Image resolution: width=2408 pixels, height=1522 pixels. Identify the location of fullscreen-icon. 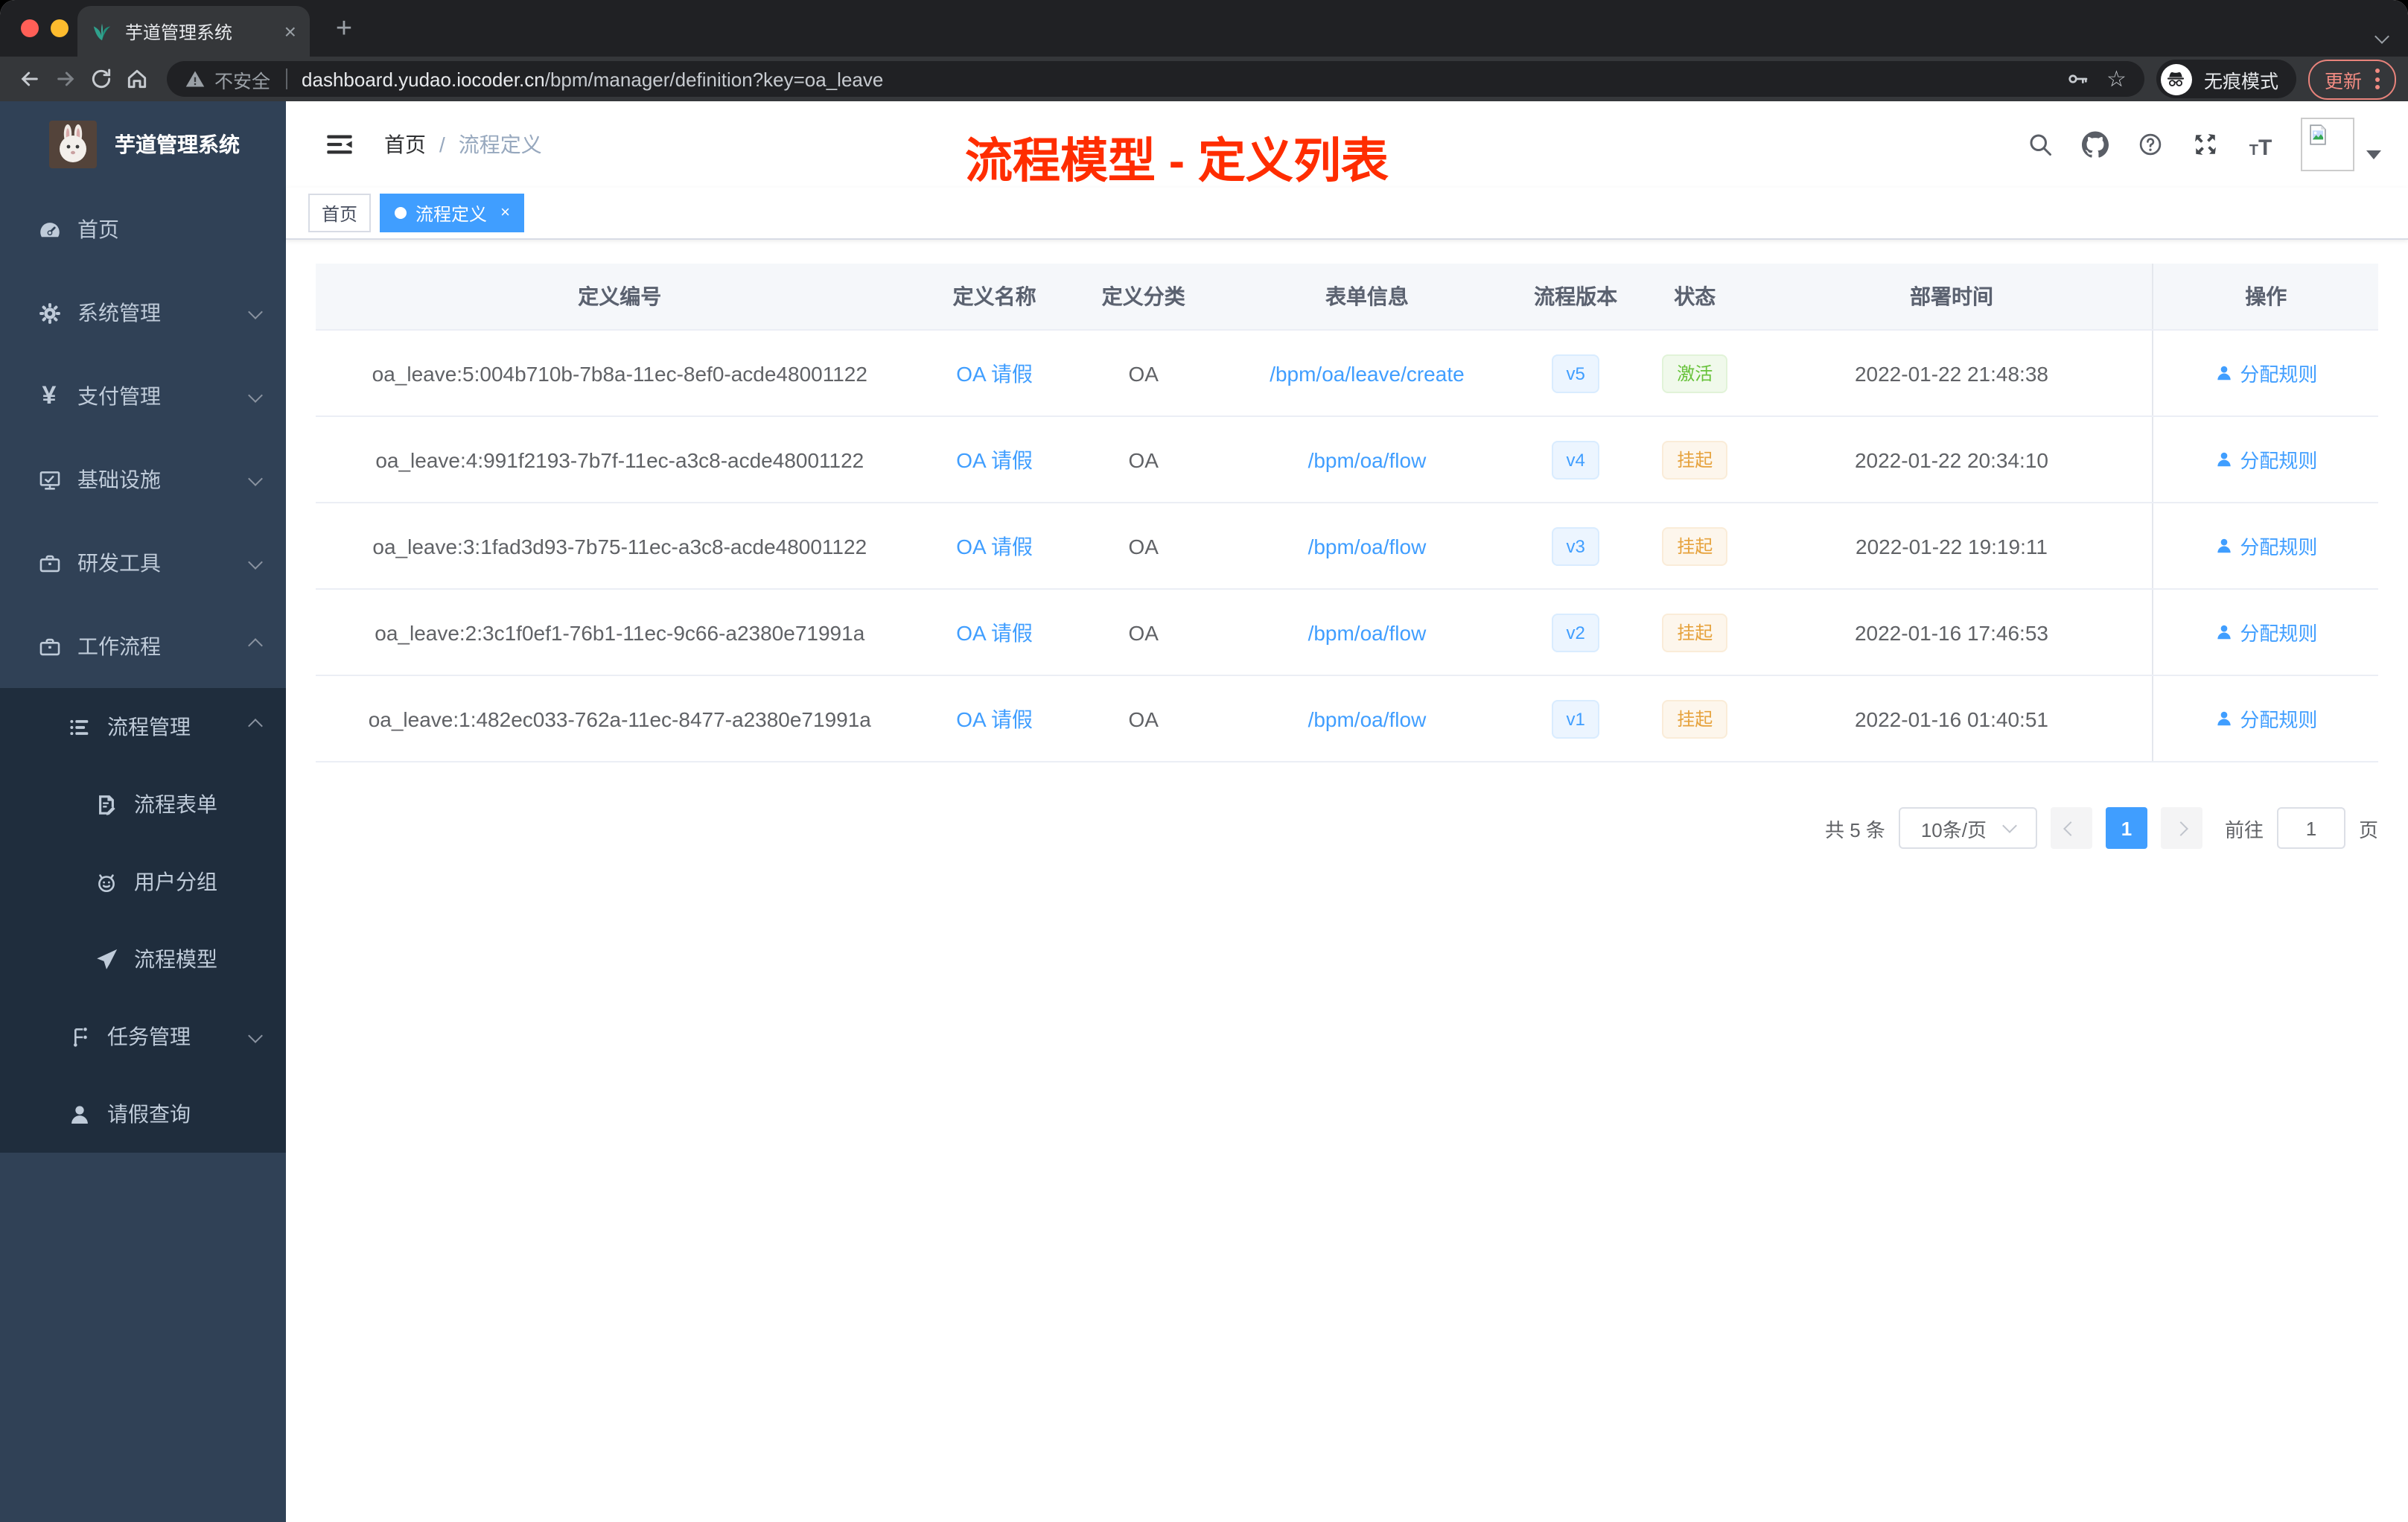
(2205, 144).